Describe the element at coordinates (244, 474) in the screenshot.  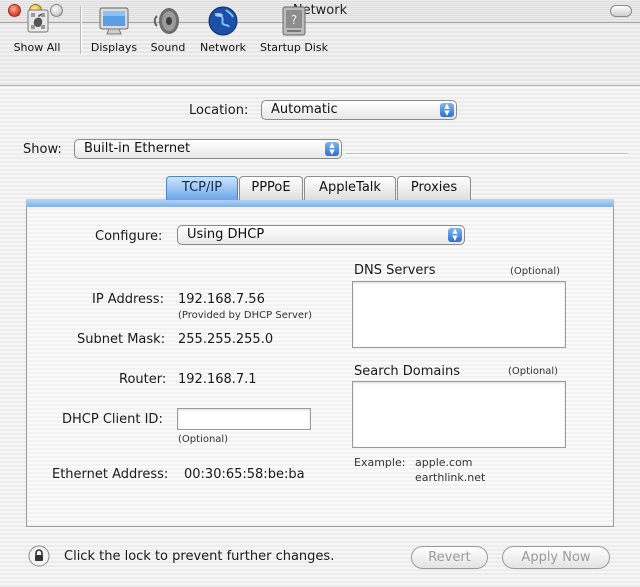
I see `ethernet-address-value: 00:30:65:58:be:ba` at that location.